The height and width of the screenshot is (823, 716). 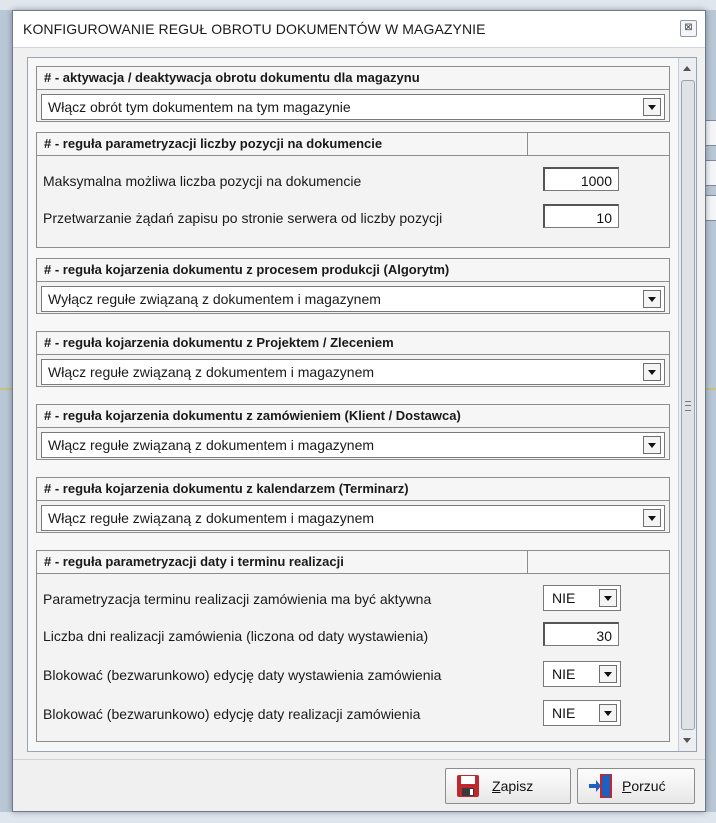 What do you see at coordinates (687, 740) in the screenshot?
I see `scroll-down-icon` at bounding box center [687, 740].